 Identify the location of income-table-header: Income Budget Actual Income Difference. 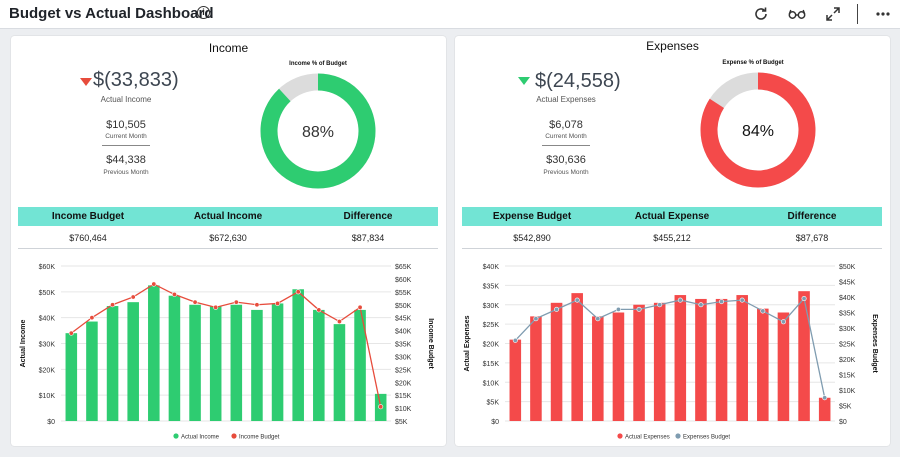
(228, 216).